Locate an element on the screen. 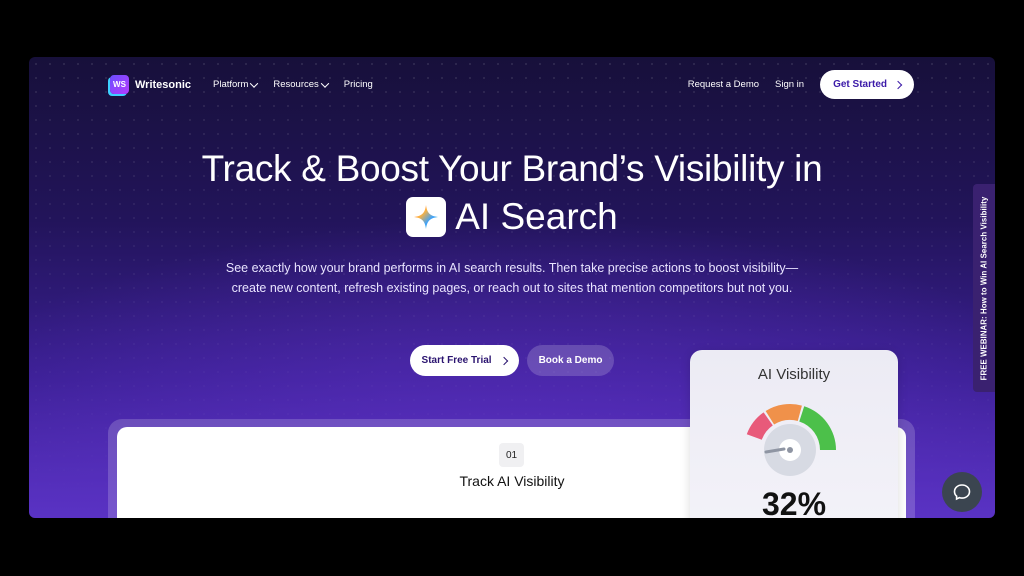  hero-headline-line2: AI Search is located at coordinates (512, 217).